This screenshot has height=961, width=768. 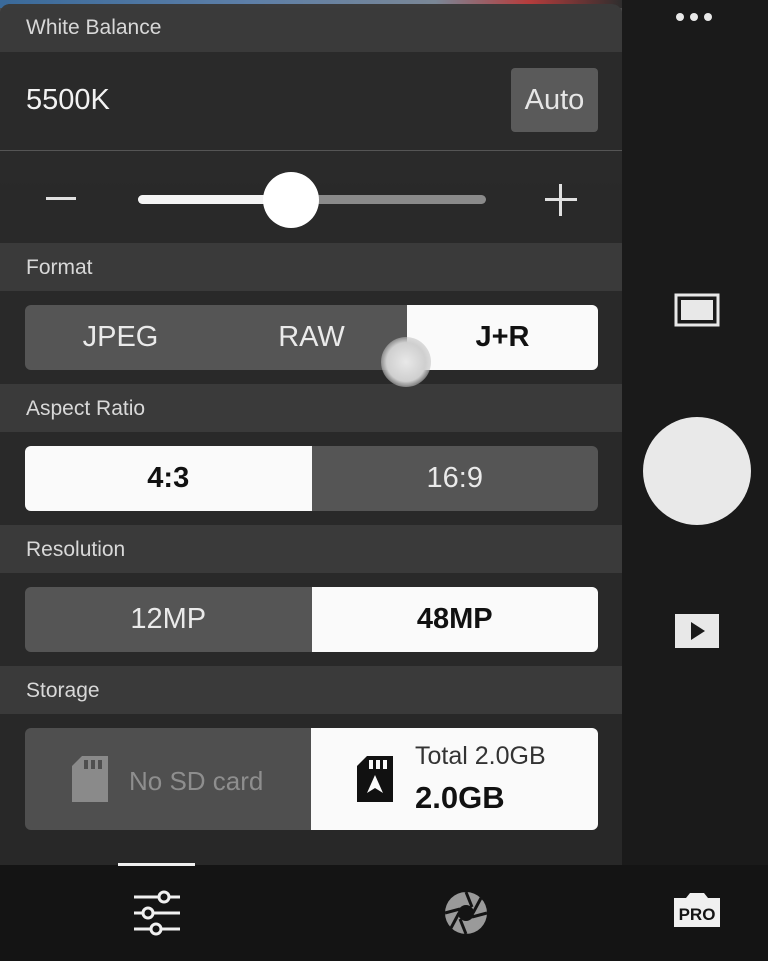 What do you see at coordinates (375, 779) in the screenshot?
I see `internal-storage-icon` at bounding box center [375, 779].